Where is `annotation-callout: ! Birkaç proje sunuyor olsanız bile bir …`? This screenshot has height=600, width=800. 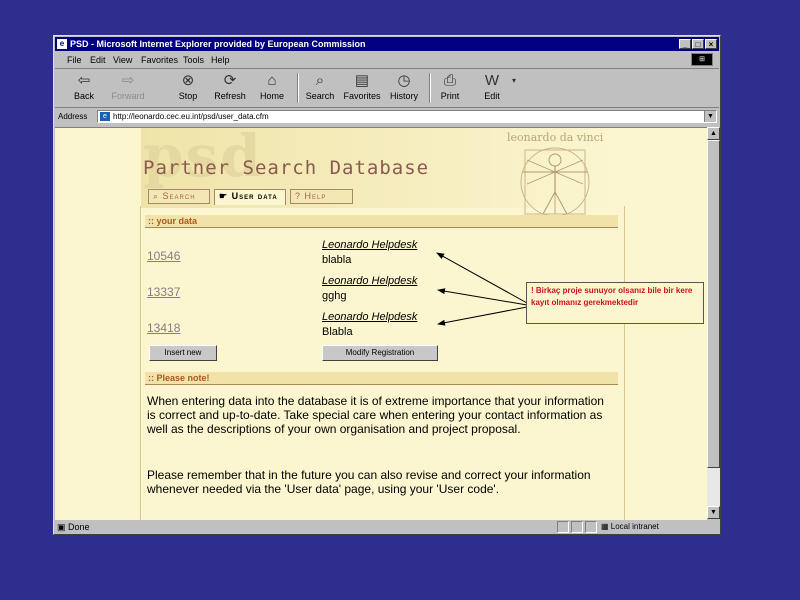 annotation-callout: ! Birkaç proje sunuyor olsanız bile bir … is located at coordinates (615, 303).